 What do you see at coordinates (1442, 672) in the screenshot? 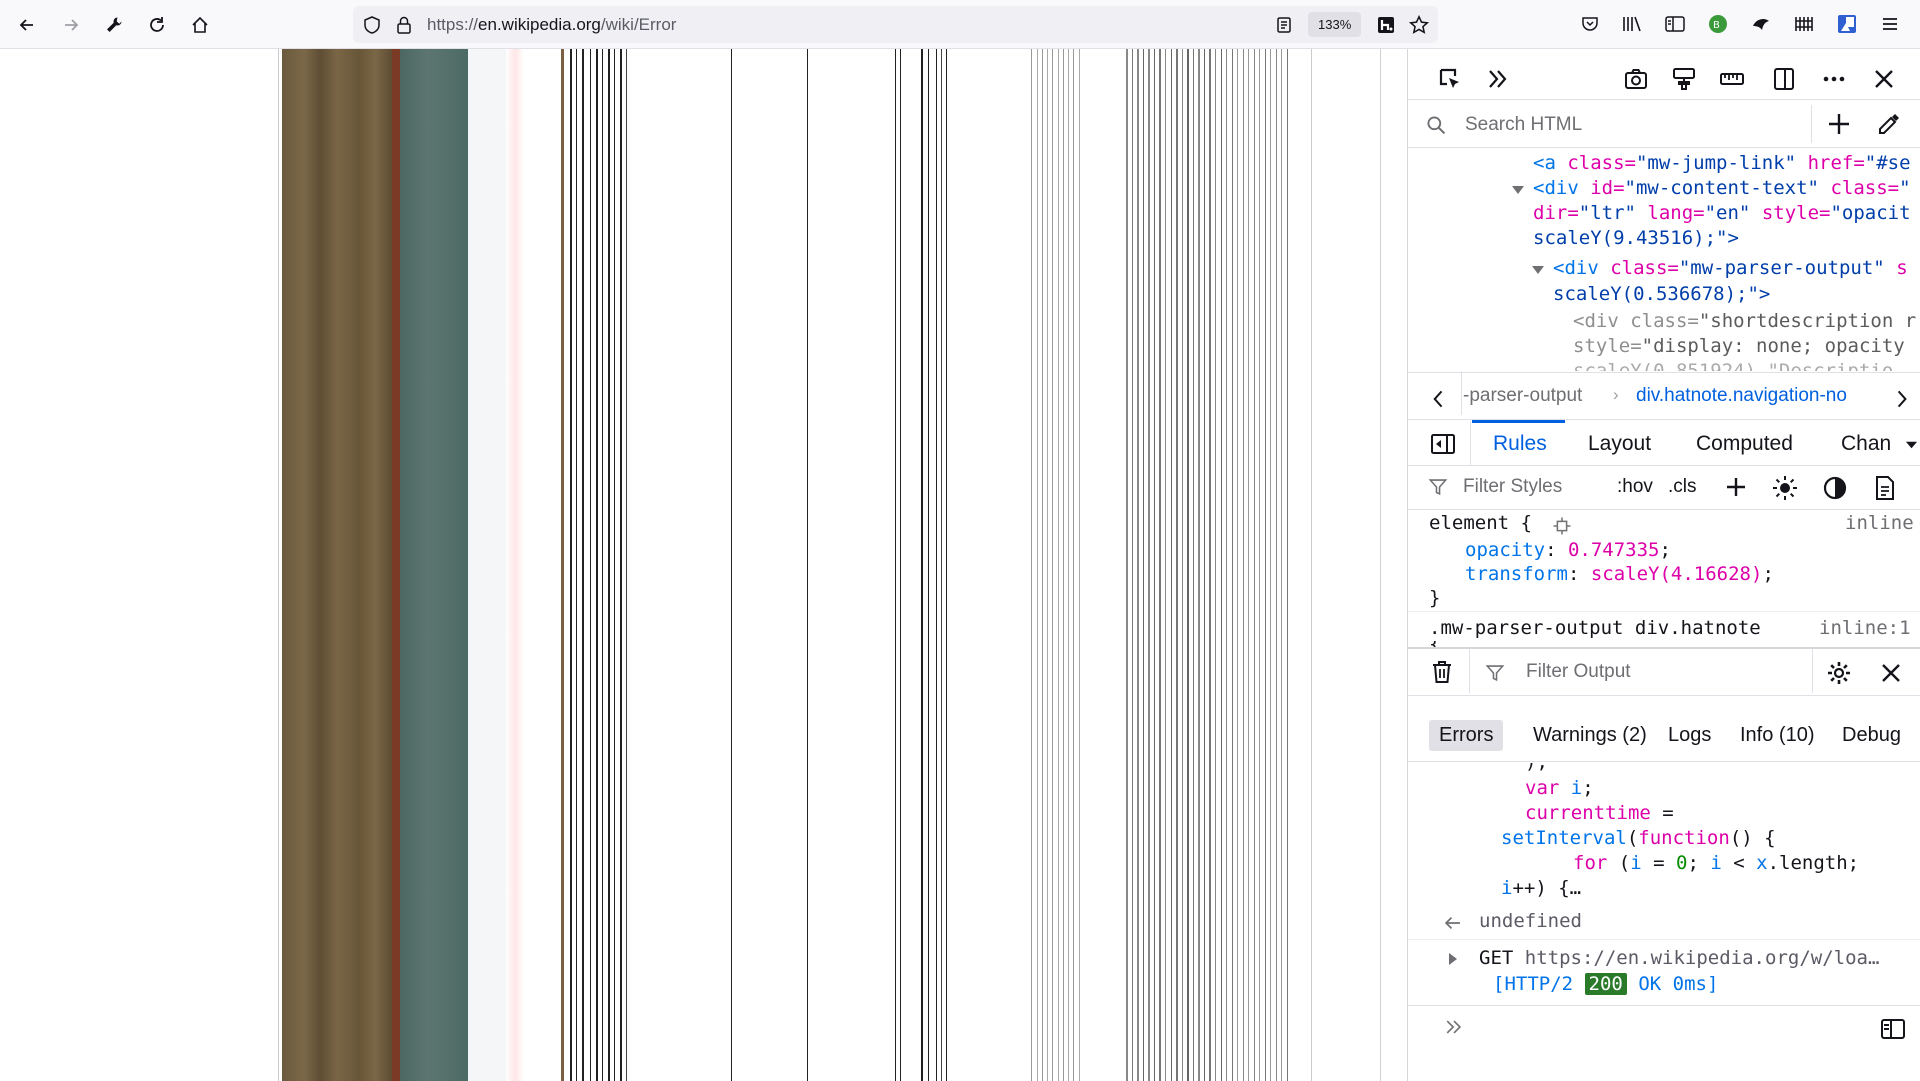
I see `clear-console-button` at bounding box center [1442, 672].